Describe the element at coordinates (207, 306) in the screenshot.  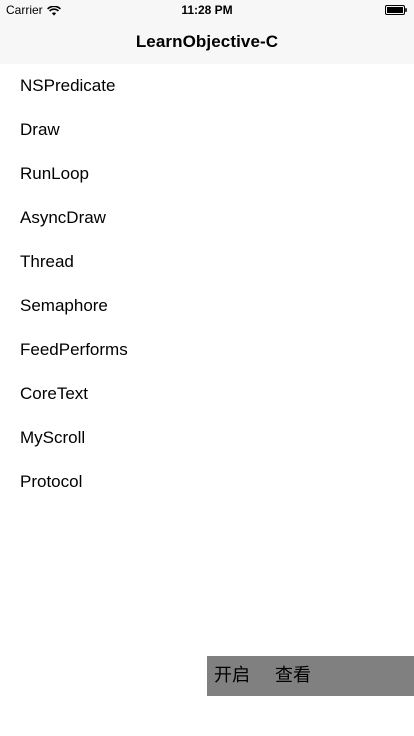
I see `list-item-semaphore: Semaphore` at that location.